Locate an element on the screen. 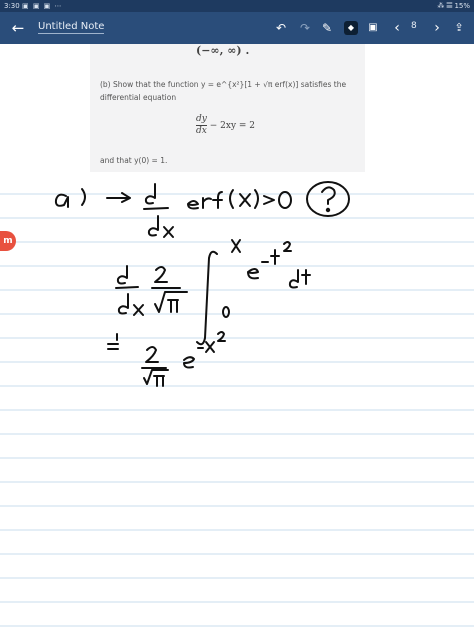 Image resolution: width=474 pixels, height=632 pixels. ink-r is located at coordinates (207, 203).